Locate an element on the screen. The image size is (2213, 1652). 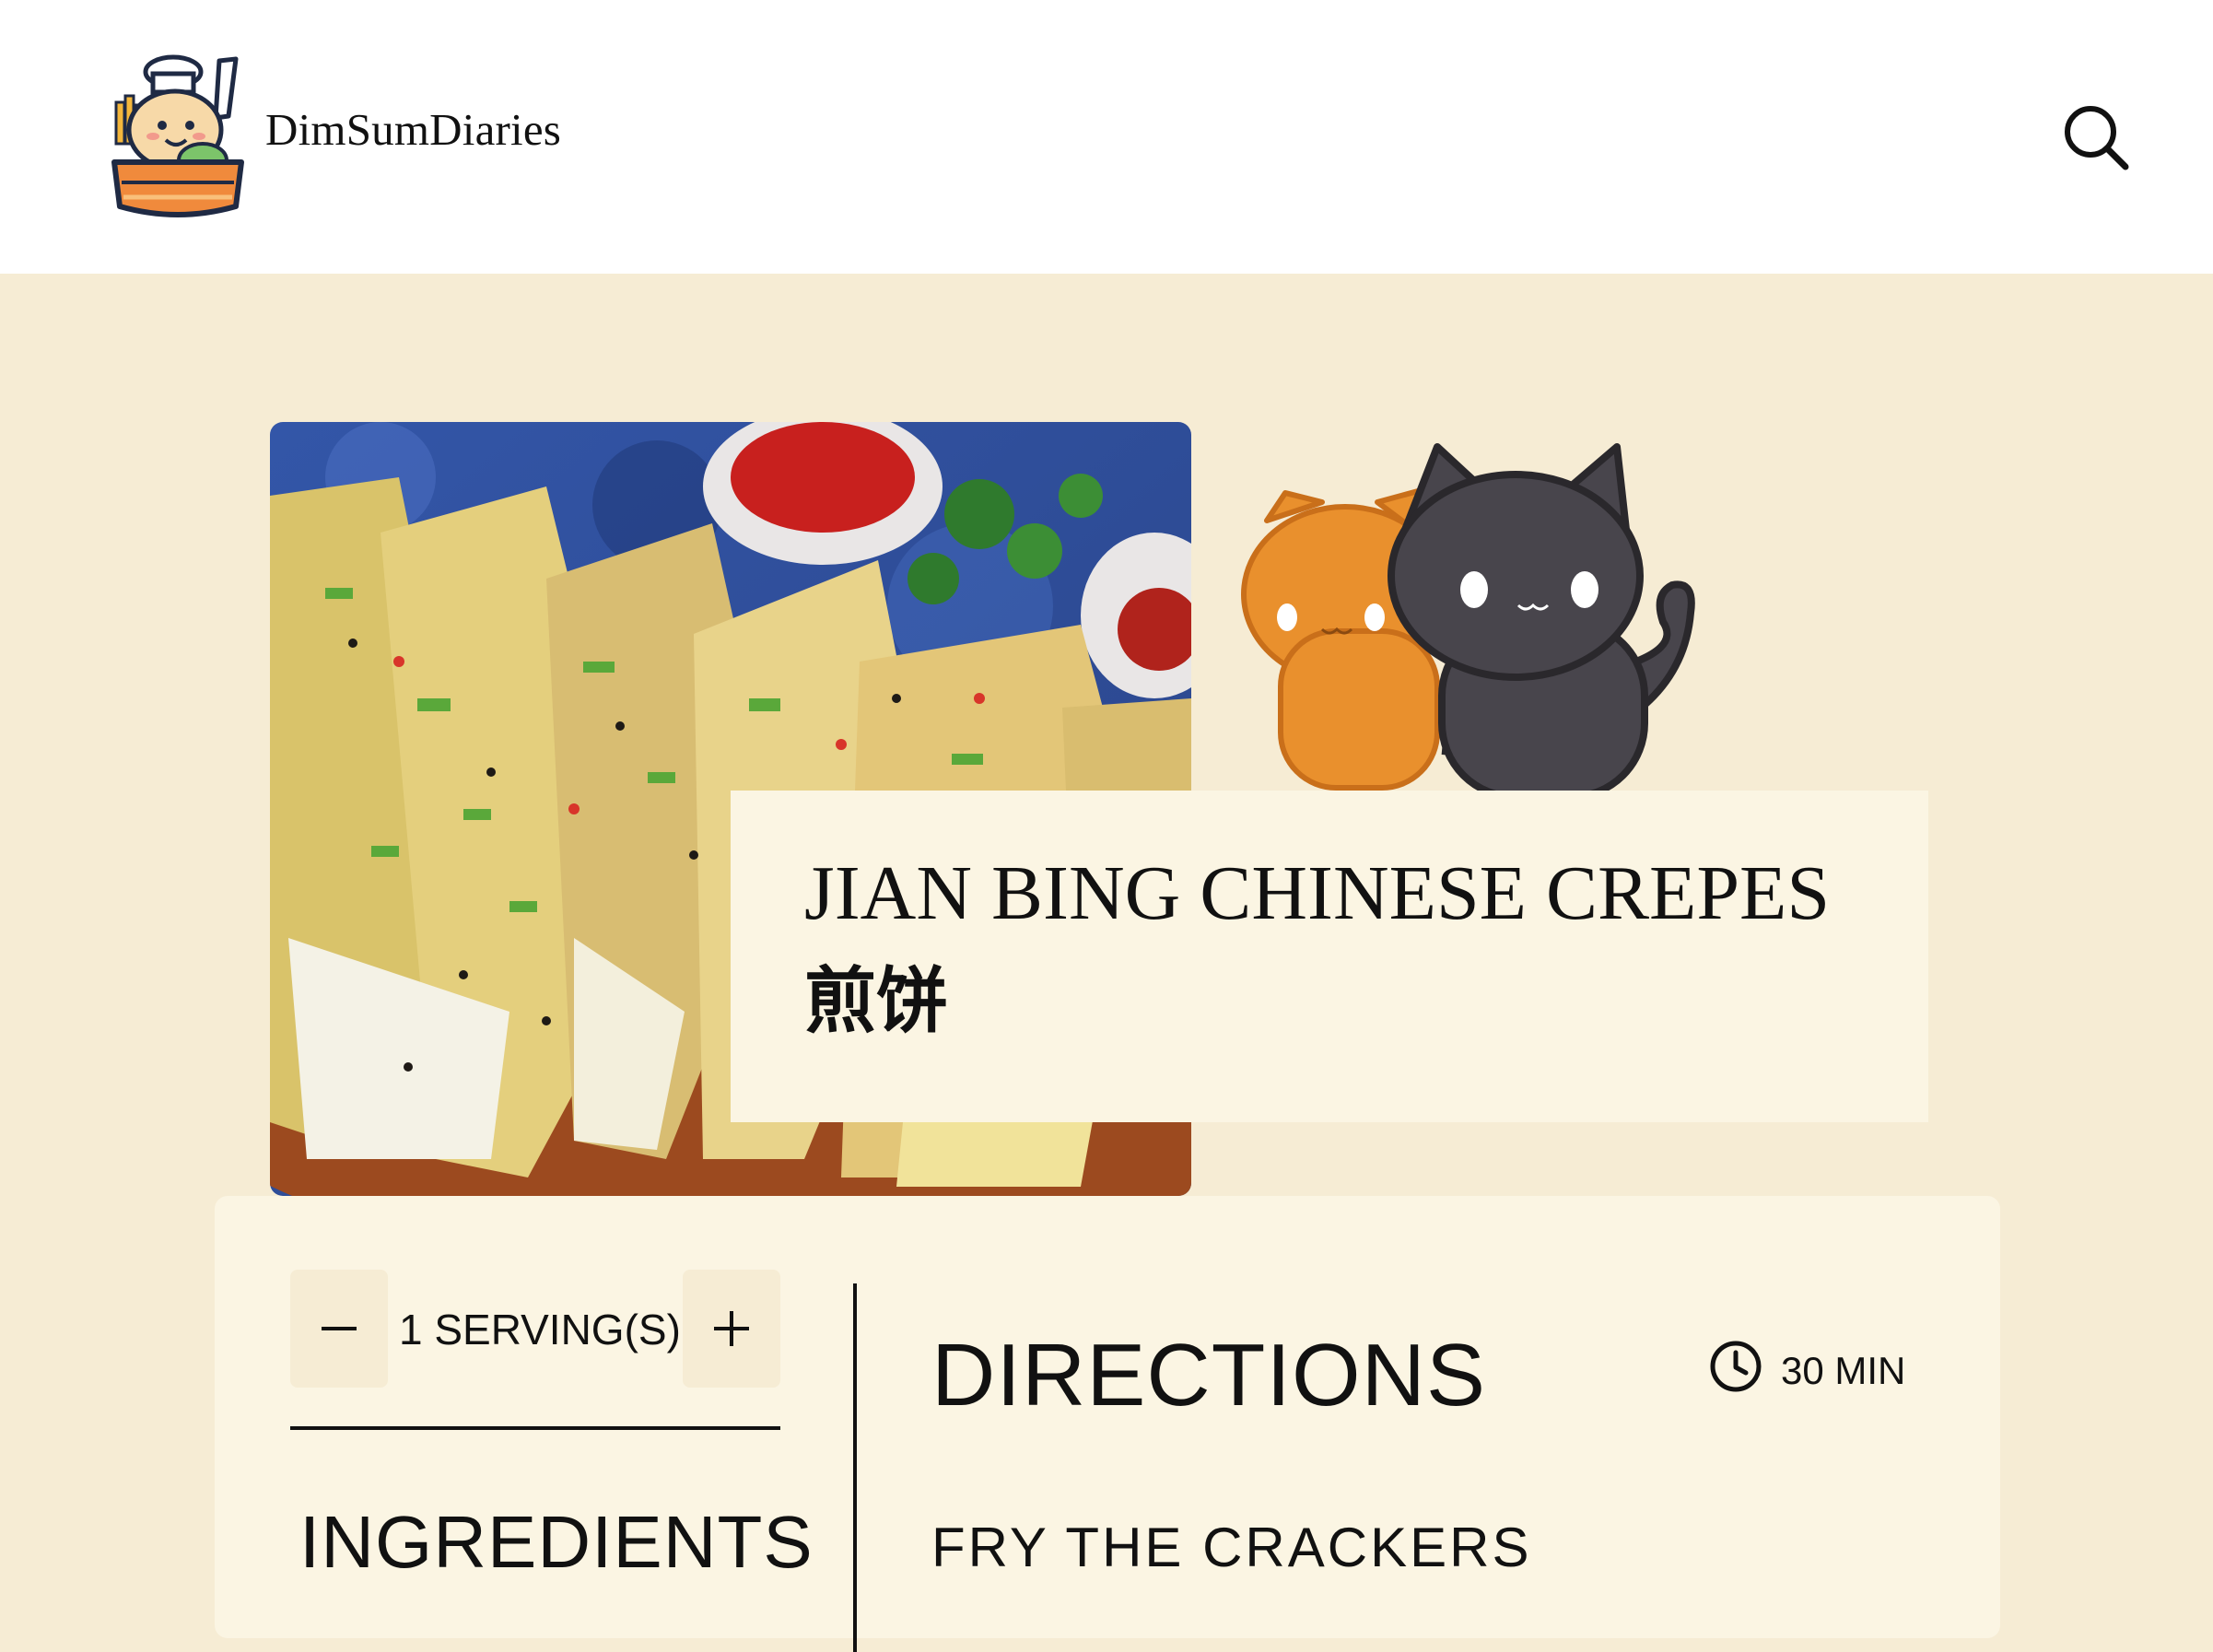
servings-count: 1 SERVING(S) is located at coordinates (540, 1329).